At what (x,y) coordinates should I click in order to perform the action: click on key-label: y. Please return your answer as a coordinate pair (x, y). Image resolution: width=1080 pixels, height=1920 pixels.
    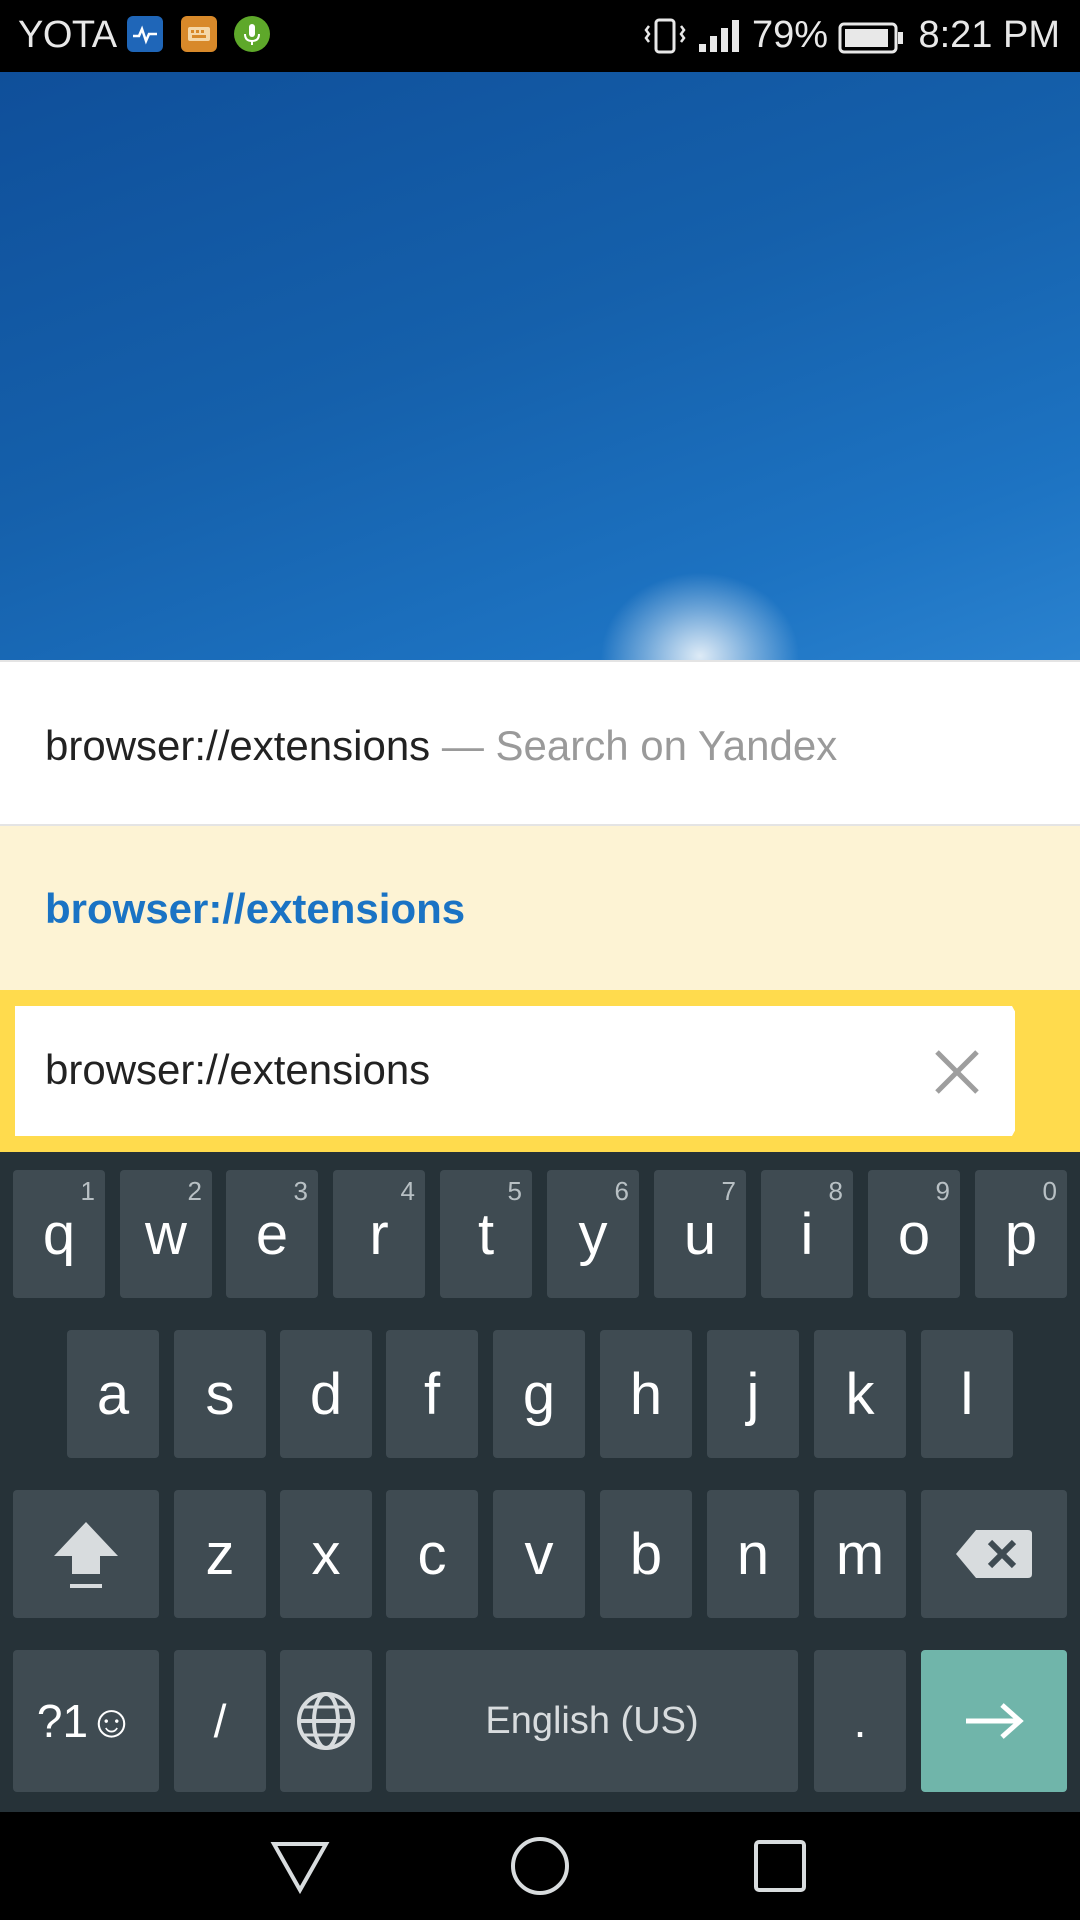
    Looking at the image, I should click on (593, 1234).